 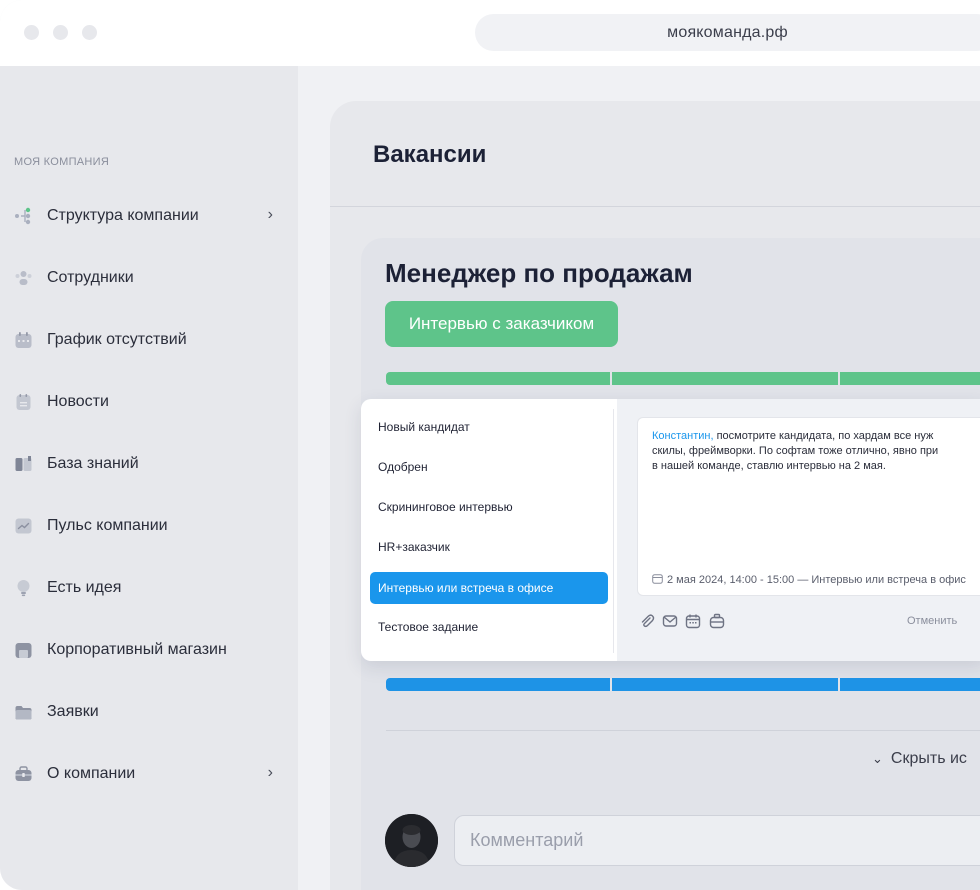 What do you see at coordinates (151, 774) in the screenshot?
I see `sidebar-item-about: О компании ›` at bounding box center [151, 774].